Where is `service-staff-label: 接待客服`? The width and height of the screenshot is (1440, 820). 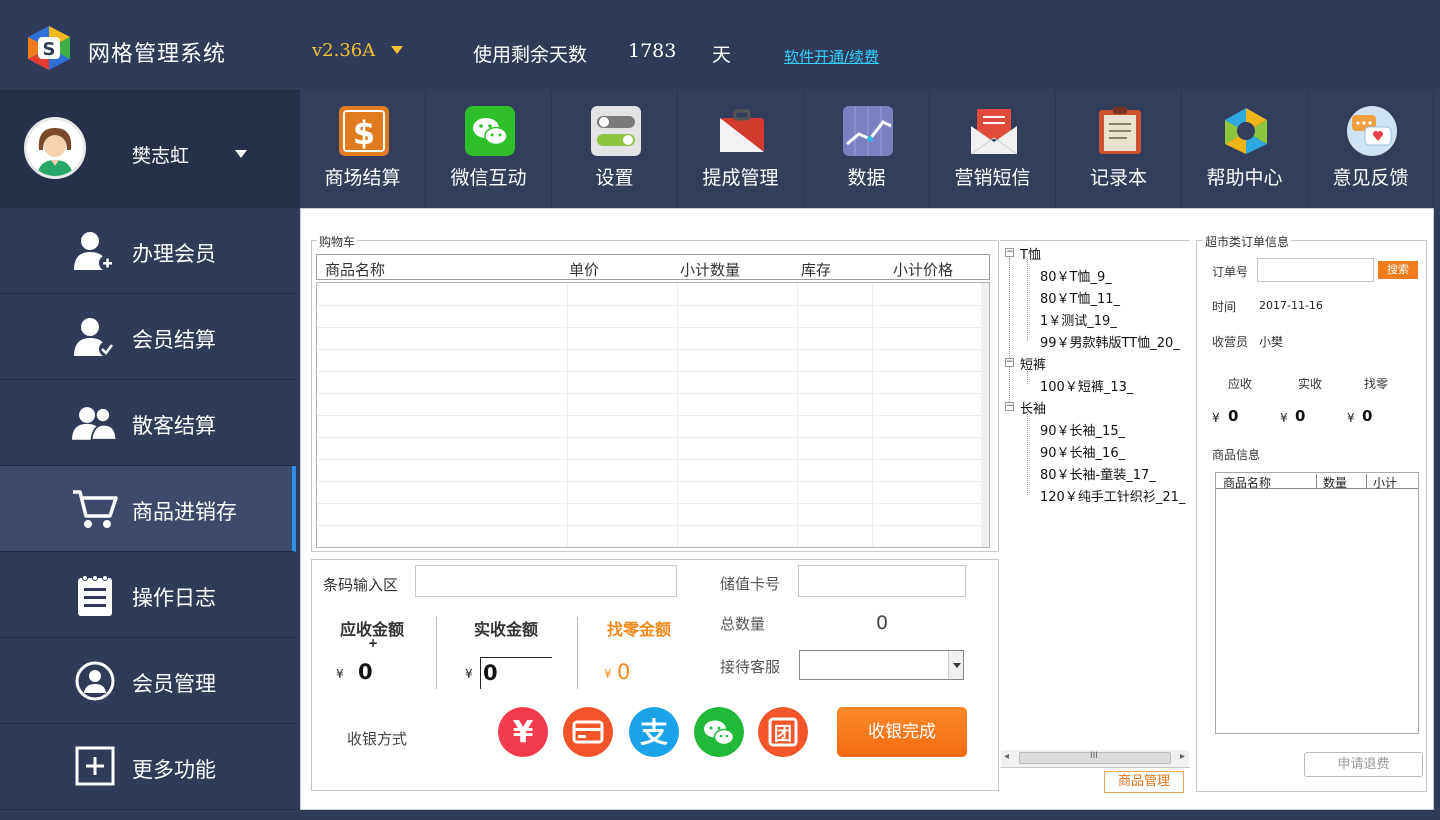 service-staff-label: 接待客服 is located at coordinates (750, 667).